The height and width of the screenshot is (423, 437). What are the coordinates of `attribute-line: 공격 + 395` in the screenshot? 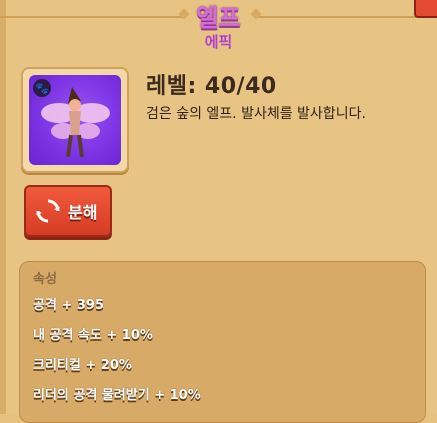 It's located at (69, 305).